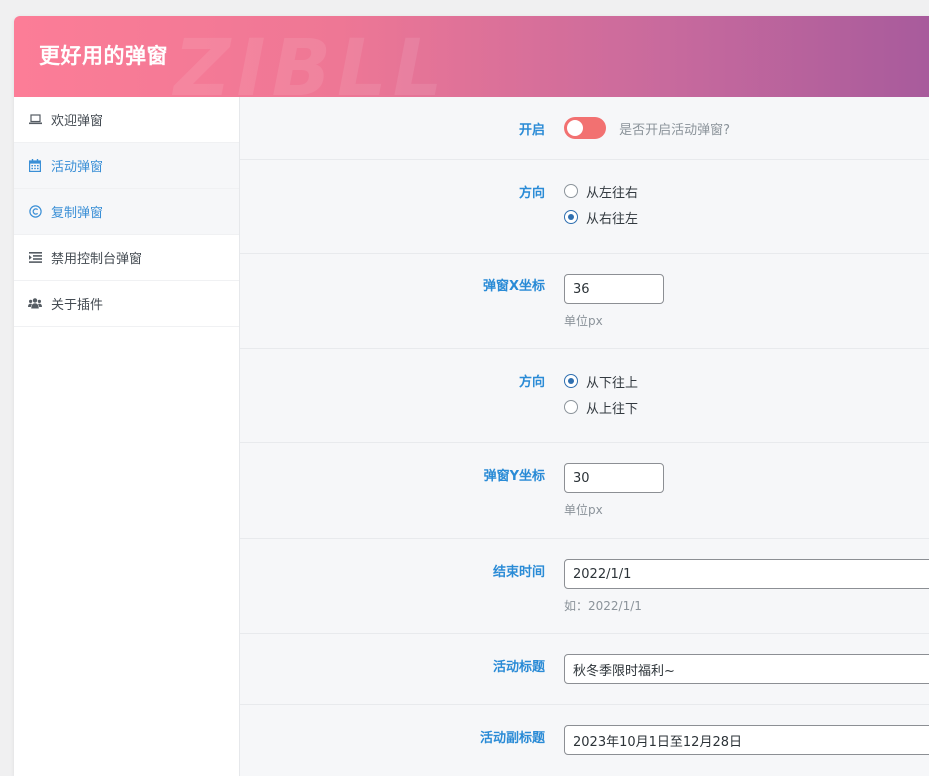 This screenshot has width=929, height=776. Describe the element at coordinates (35, 120) in the screenshot. I see `laptop-icon` at that location.